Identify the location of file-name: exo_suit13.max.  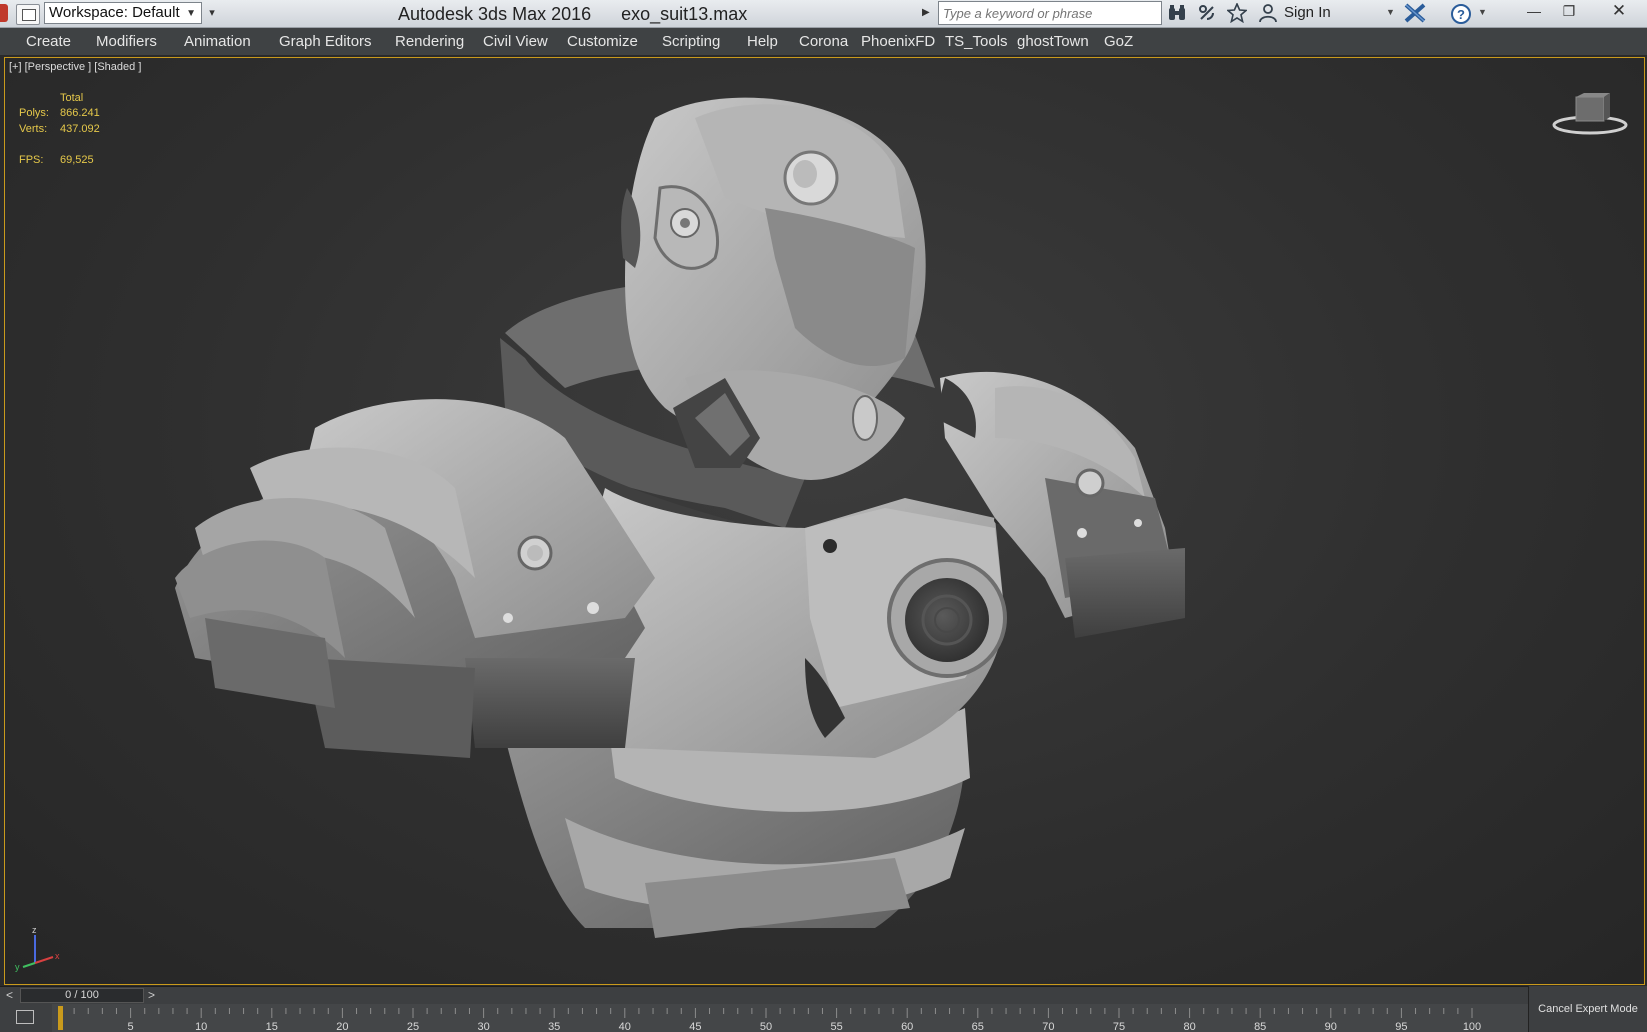
(684, 14).